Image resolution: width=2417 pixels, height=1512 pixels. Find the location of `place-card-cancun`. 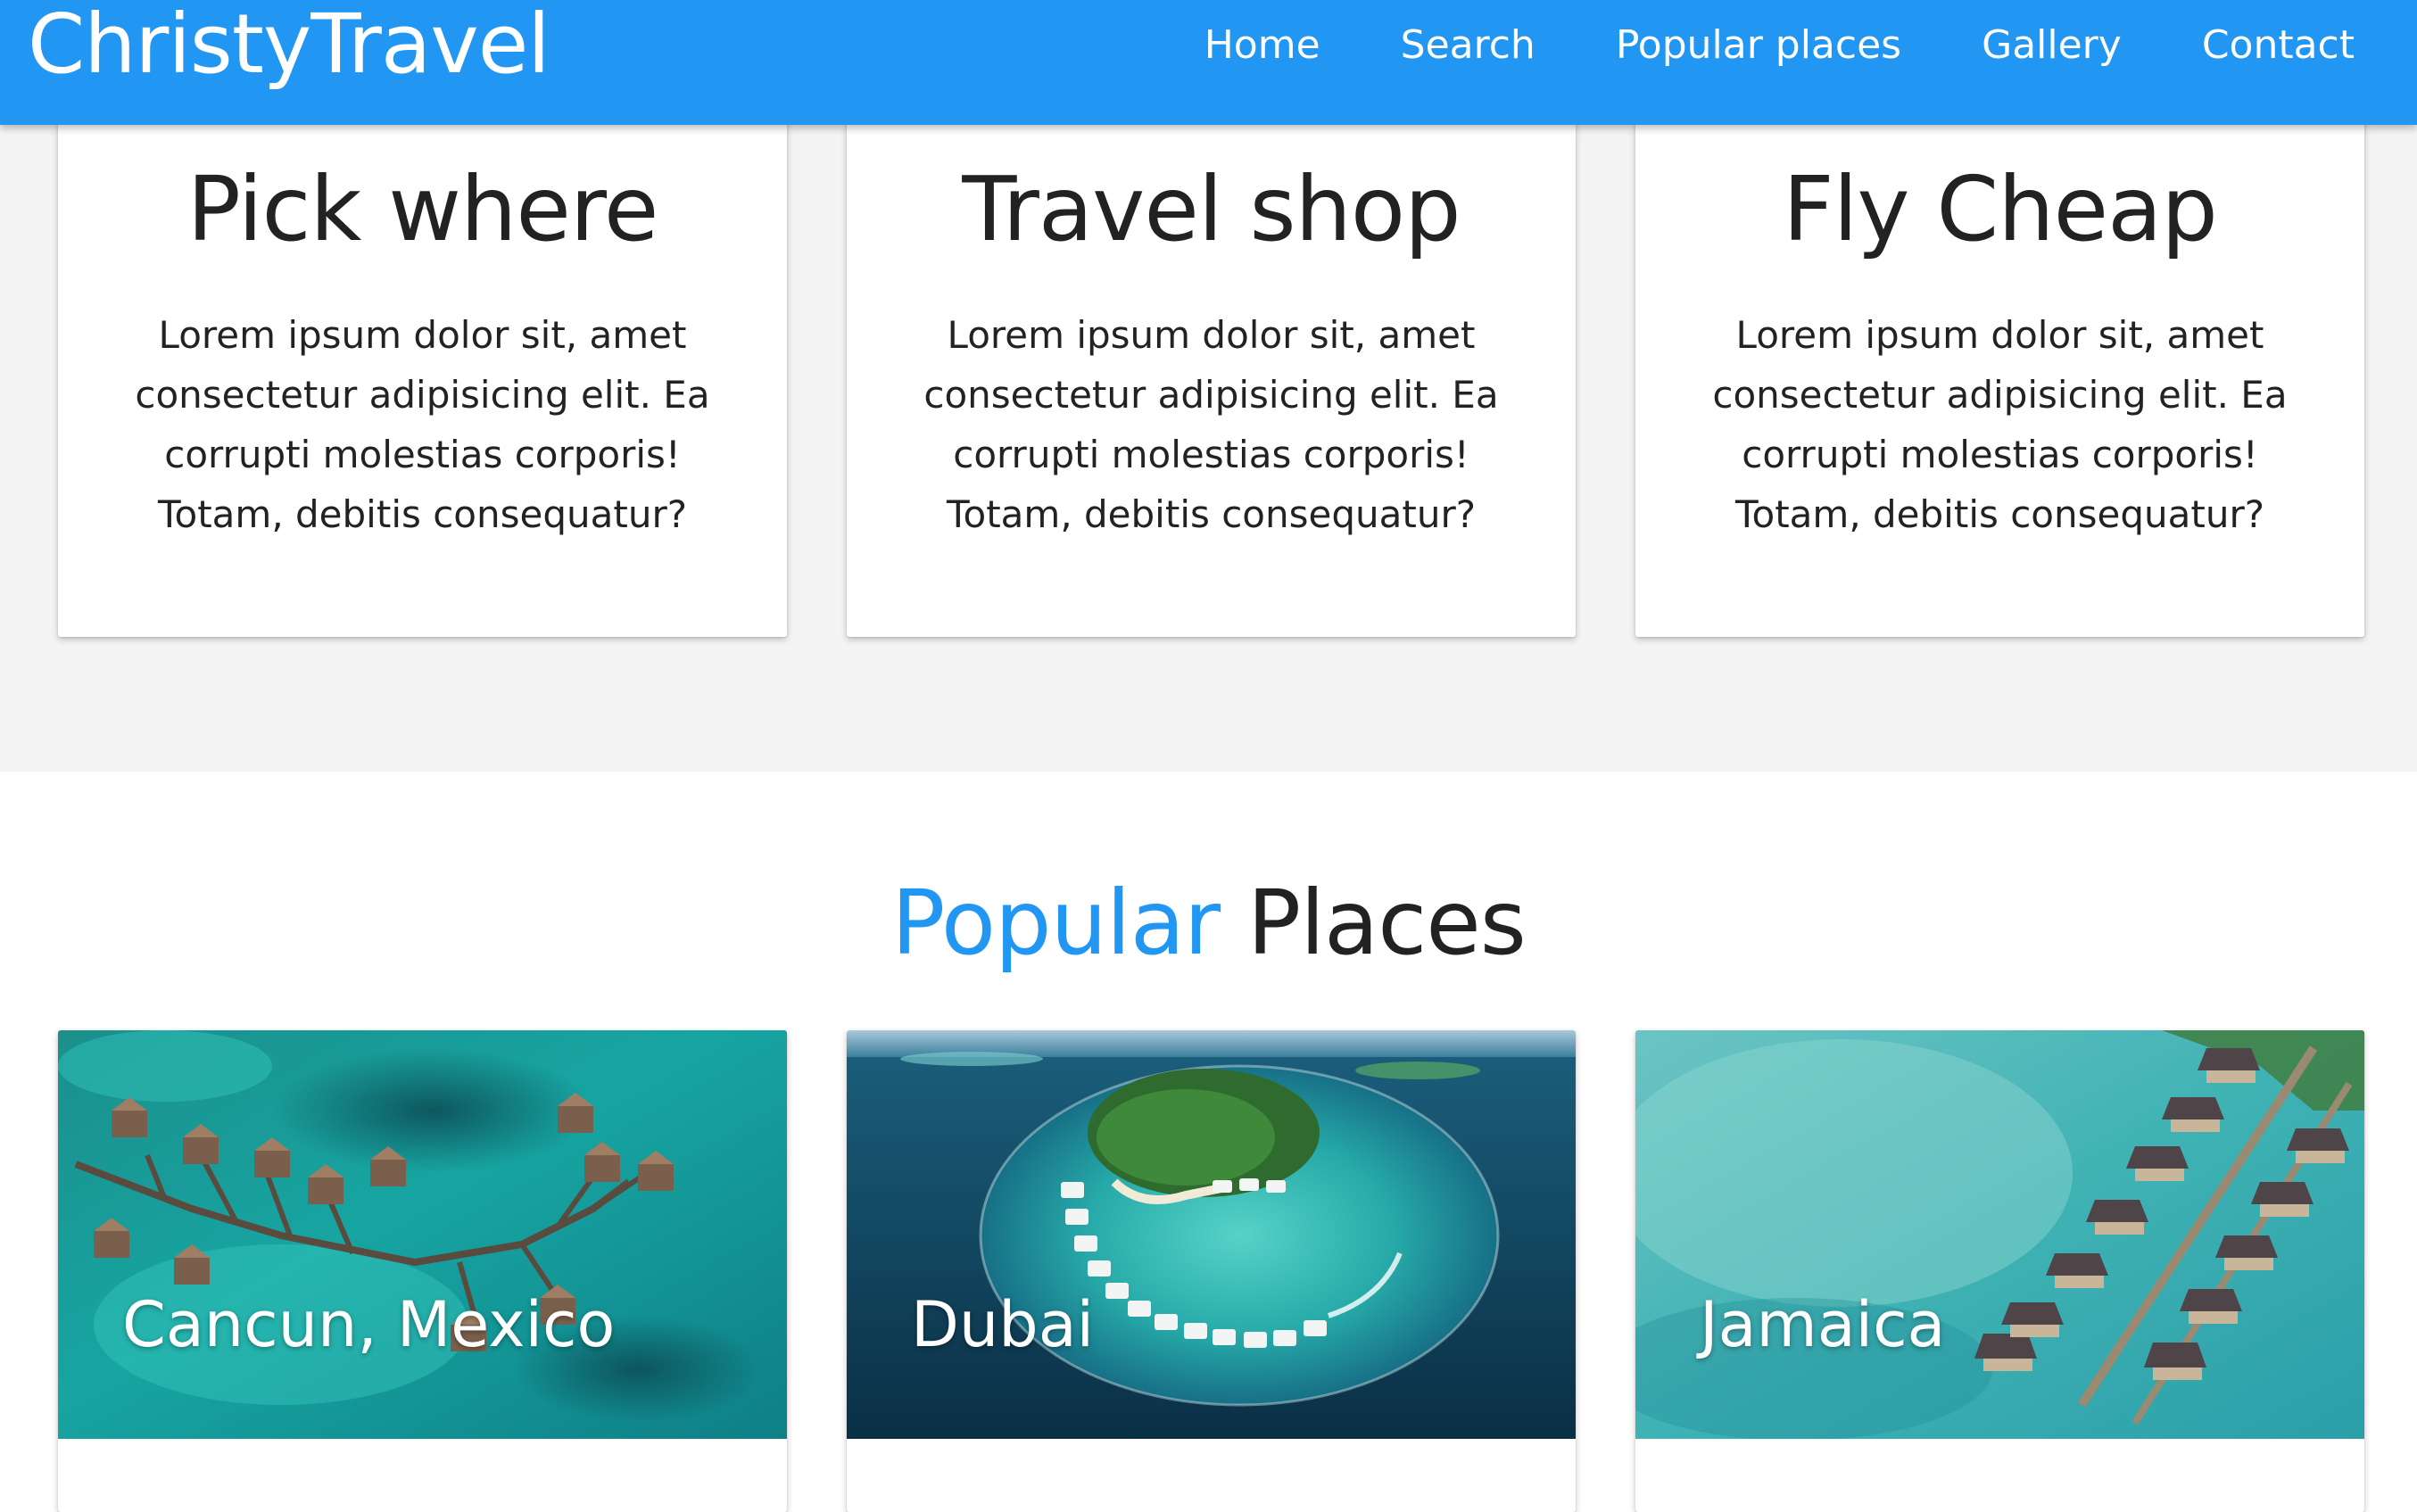

place-card-cancun is located at coordinates (422, 1271).